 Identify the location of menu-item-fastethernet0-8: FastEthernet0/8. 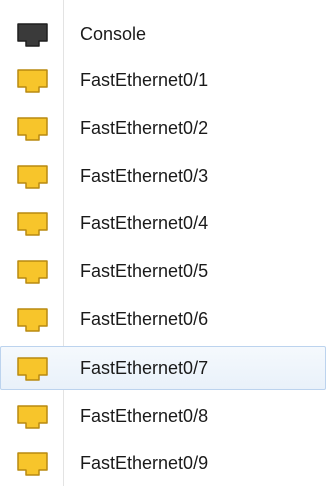
(163, 416).